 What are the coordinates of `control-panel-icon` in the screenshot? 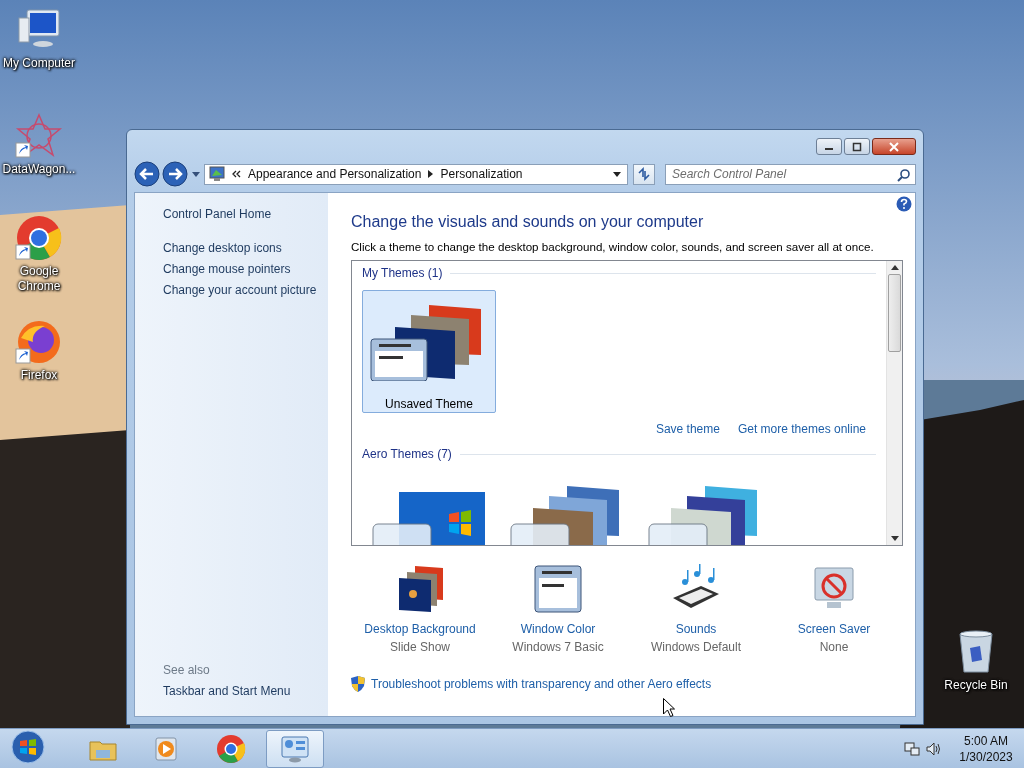 It's located at (295, 748).